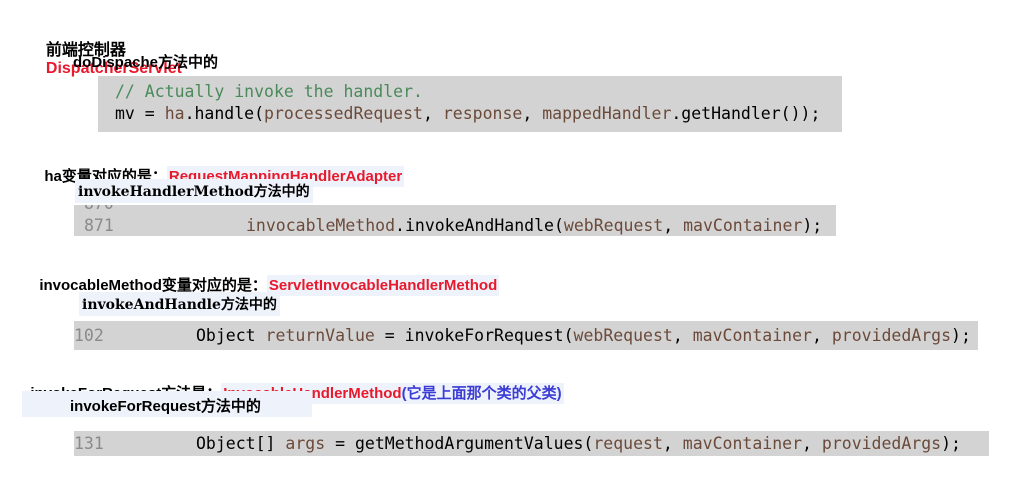 The width and height of the screenshot is (1024, 482). Describe the element at coordinates (231, 335) in the screenshot. I see `code-token: Object` at that location.